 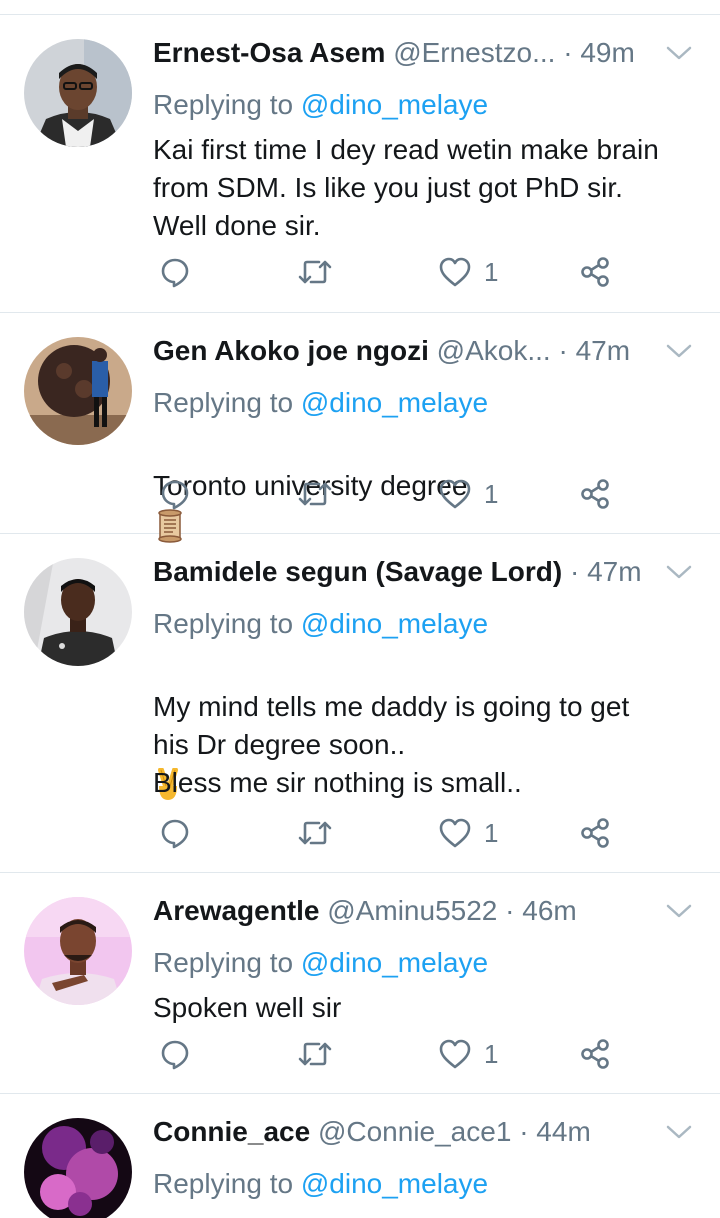 I want to click on tweet-text: Spoken well sir, so click(x=247, y=1007).